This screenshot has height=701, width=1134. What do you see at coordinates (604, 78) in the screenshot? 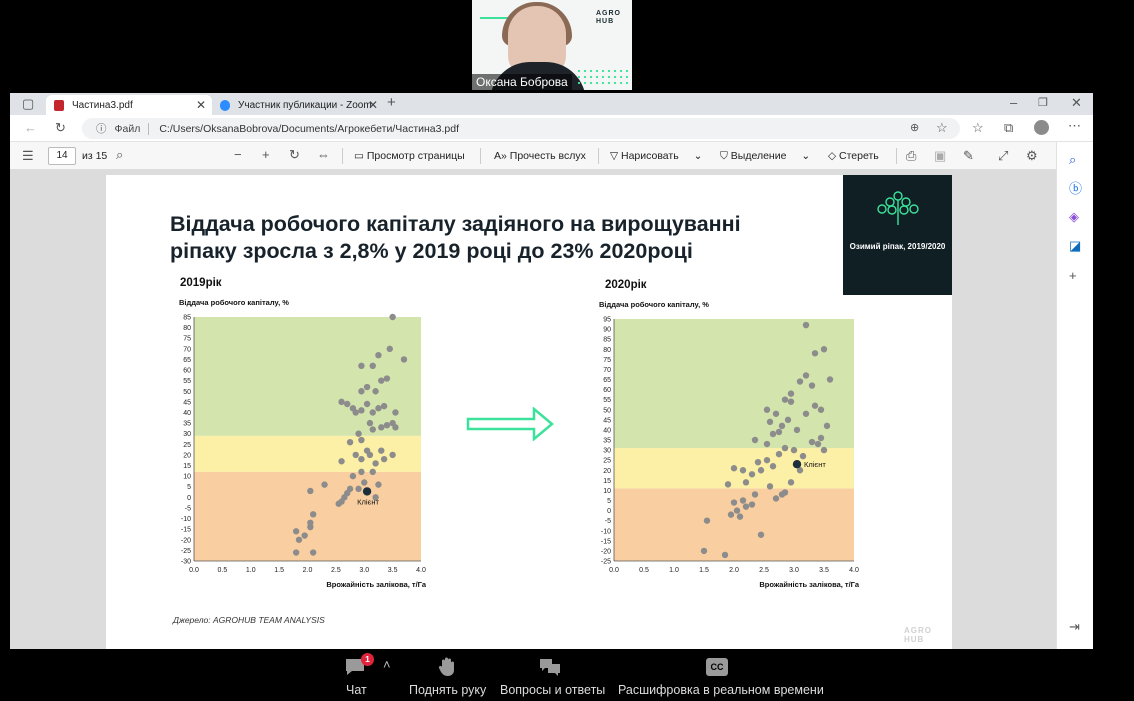
I see `video-dot-pattern` at bounding box center [604, 78].